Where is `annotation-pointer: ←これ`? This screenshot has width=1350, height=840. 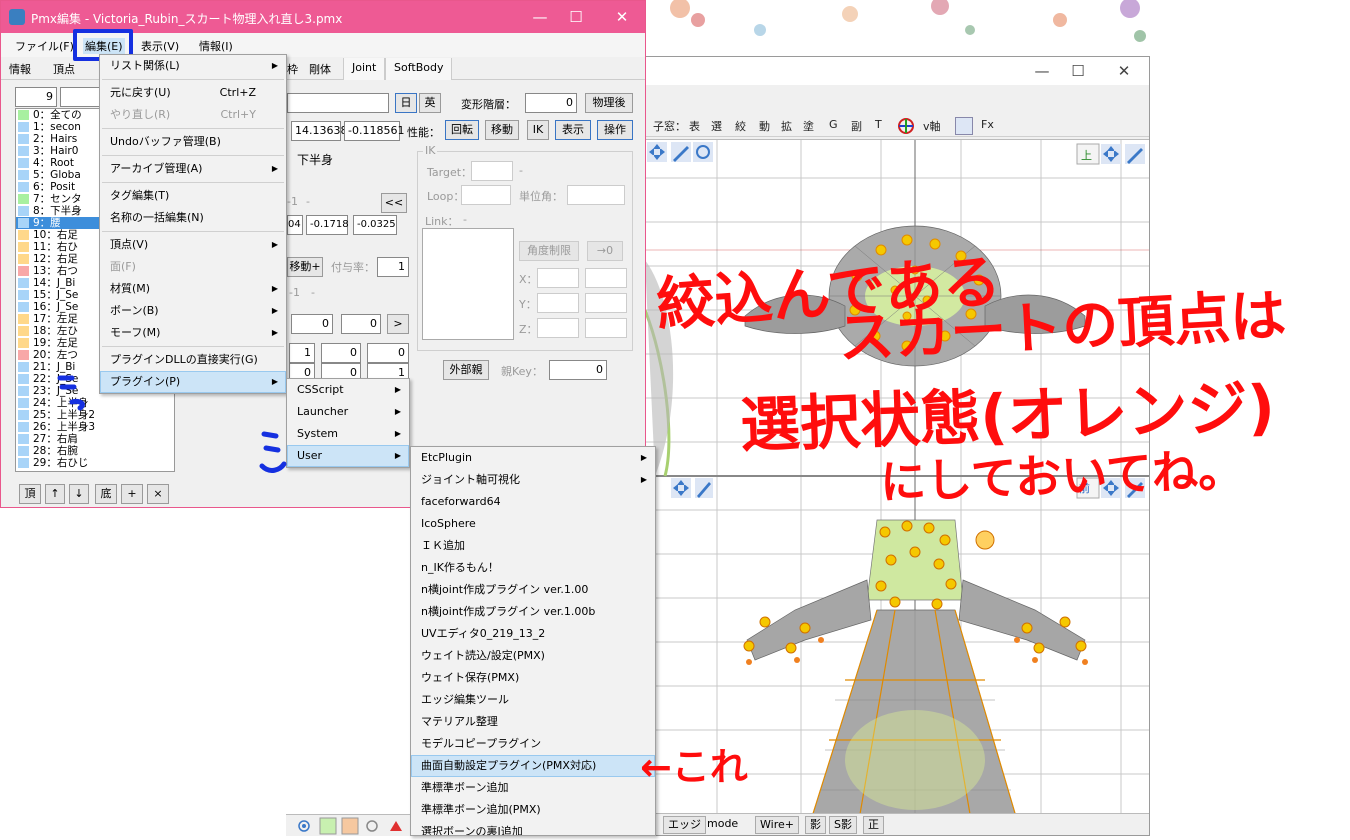 annotation-pointer: ←これ is located at coordinates (694, 767).